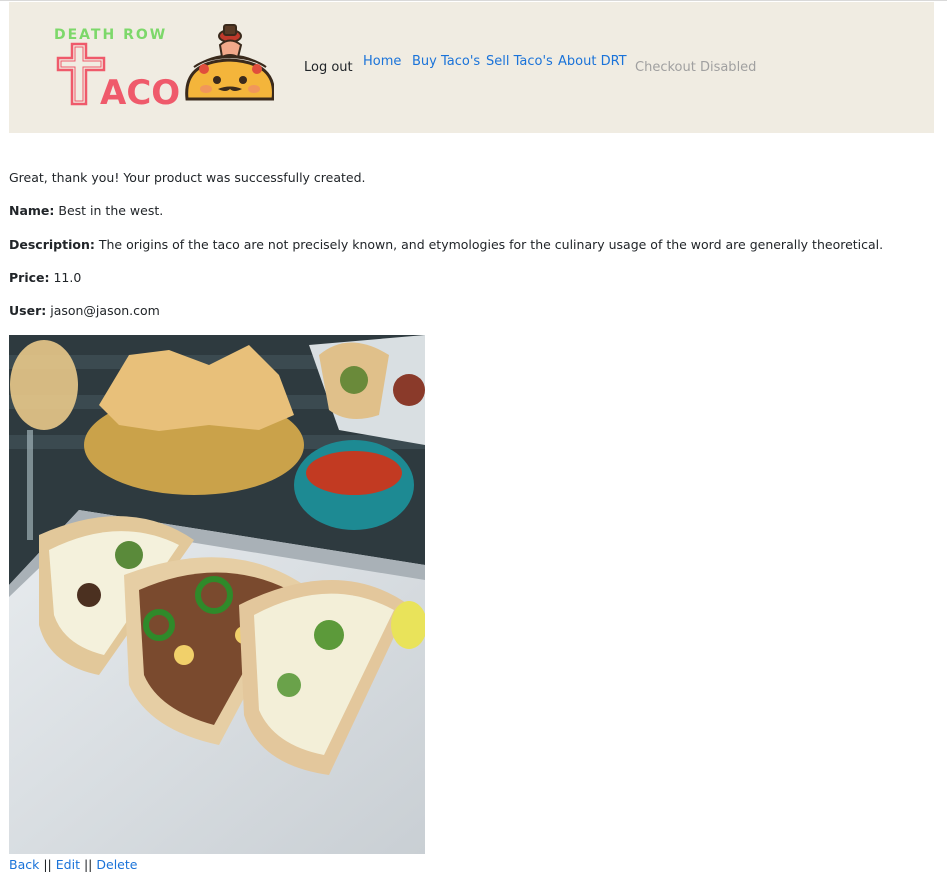 This screenshot has height=880, width=947. I want to click on nav-about-link: About DRT, so click(592, 61).